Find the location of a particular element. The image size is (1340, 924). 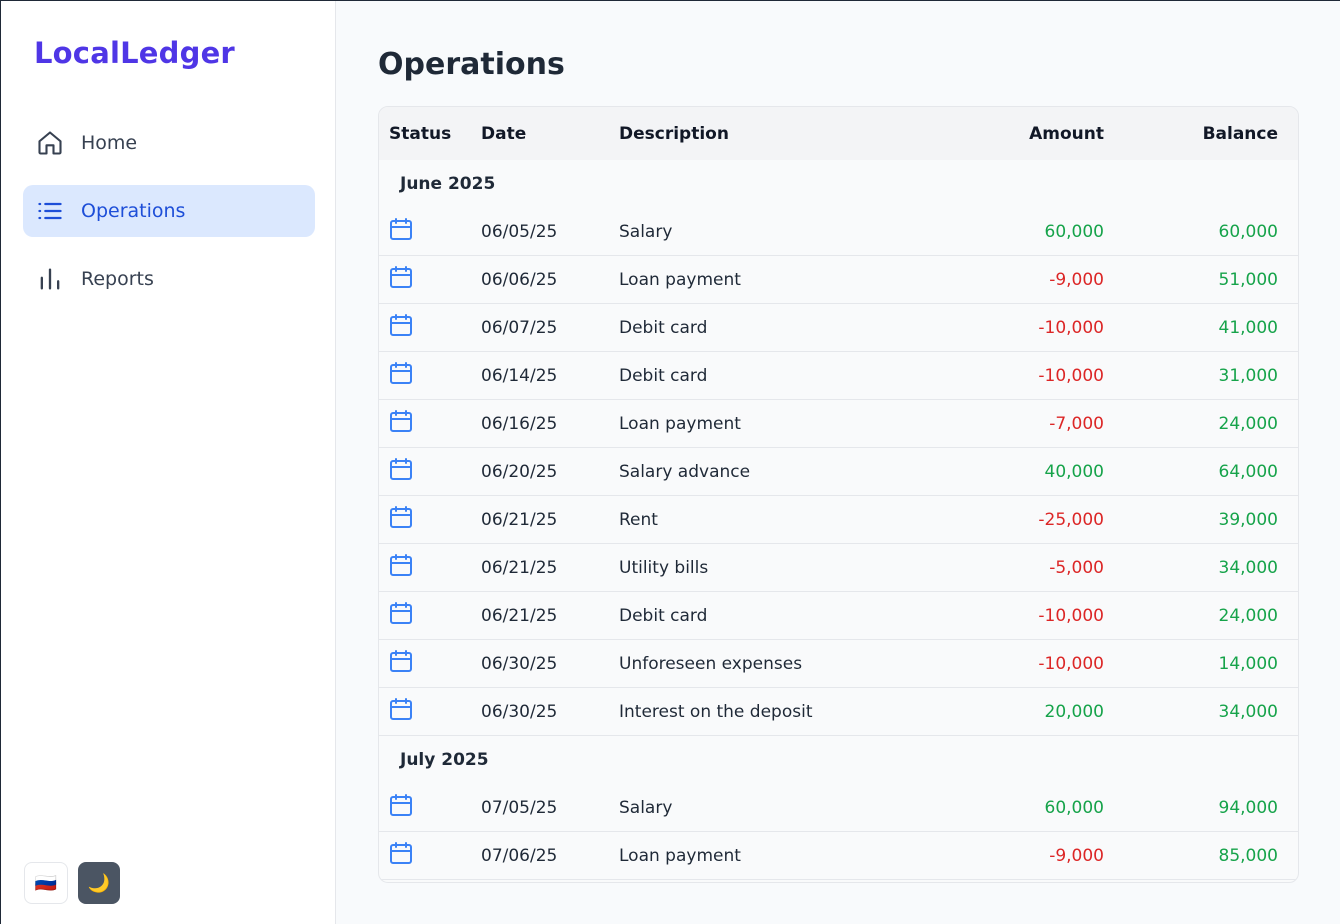

amount-cell: -5,000 is located at coordinates (1076, 567).